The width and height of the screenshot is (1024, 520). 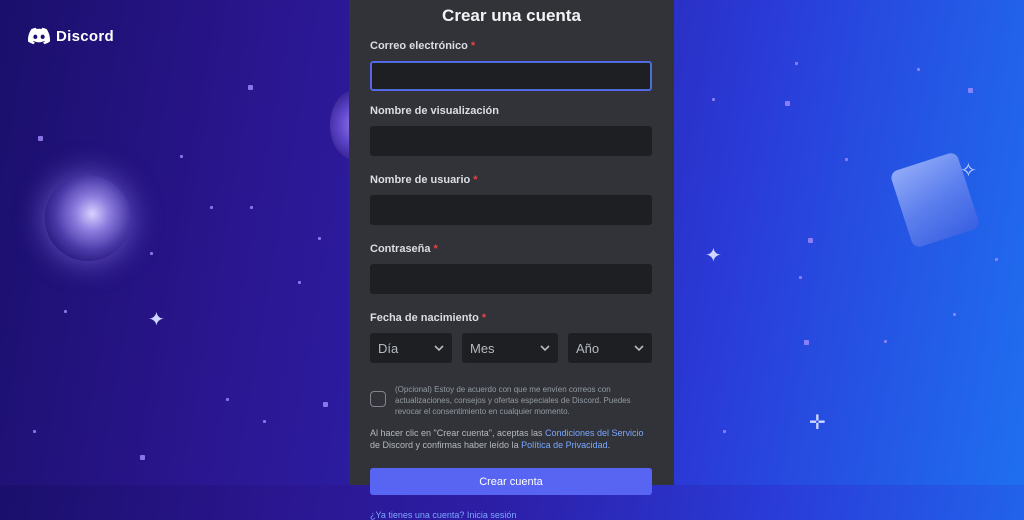 I want to click on birthdate-label: Fecha de nacimiento *, so click(x=511, y=319).